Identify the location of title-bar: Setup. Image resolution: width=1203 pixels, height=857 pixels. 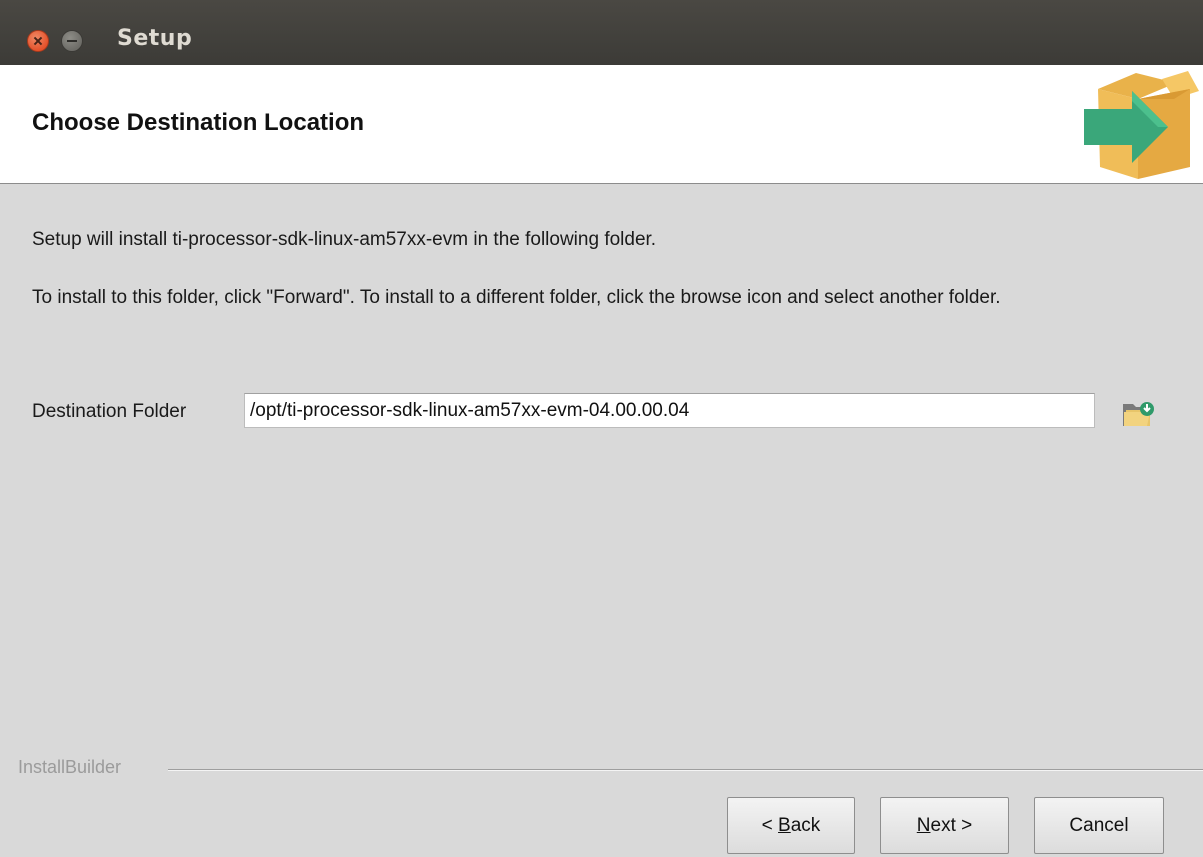
(601, 32).